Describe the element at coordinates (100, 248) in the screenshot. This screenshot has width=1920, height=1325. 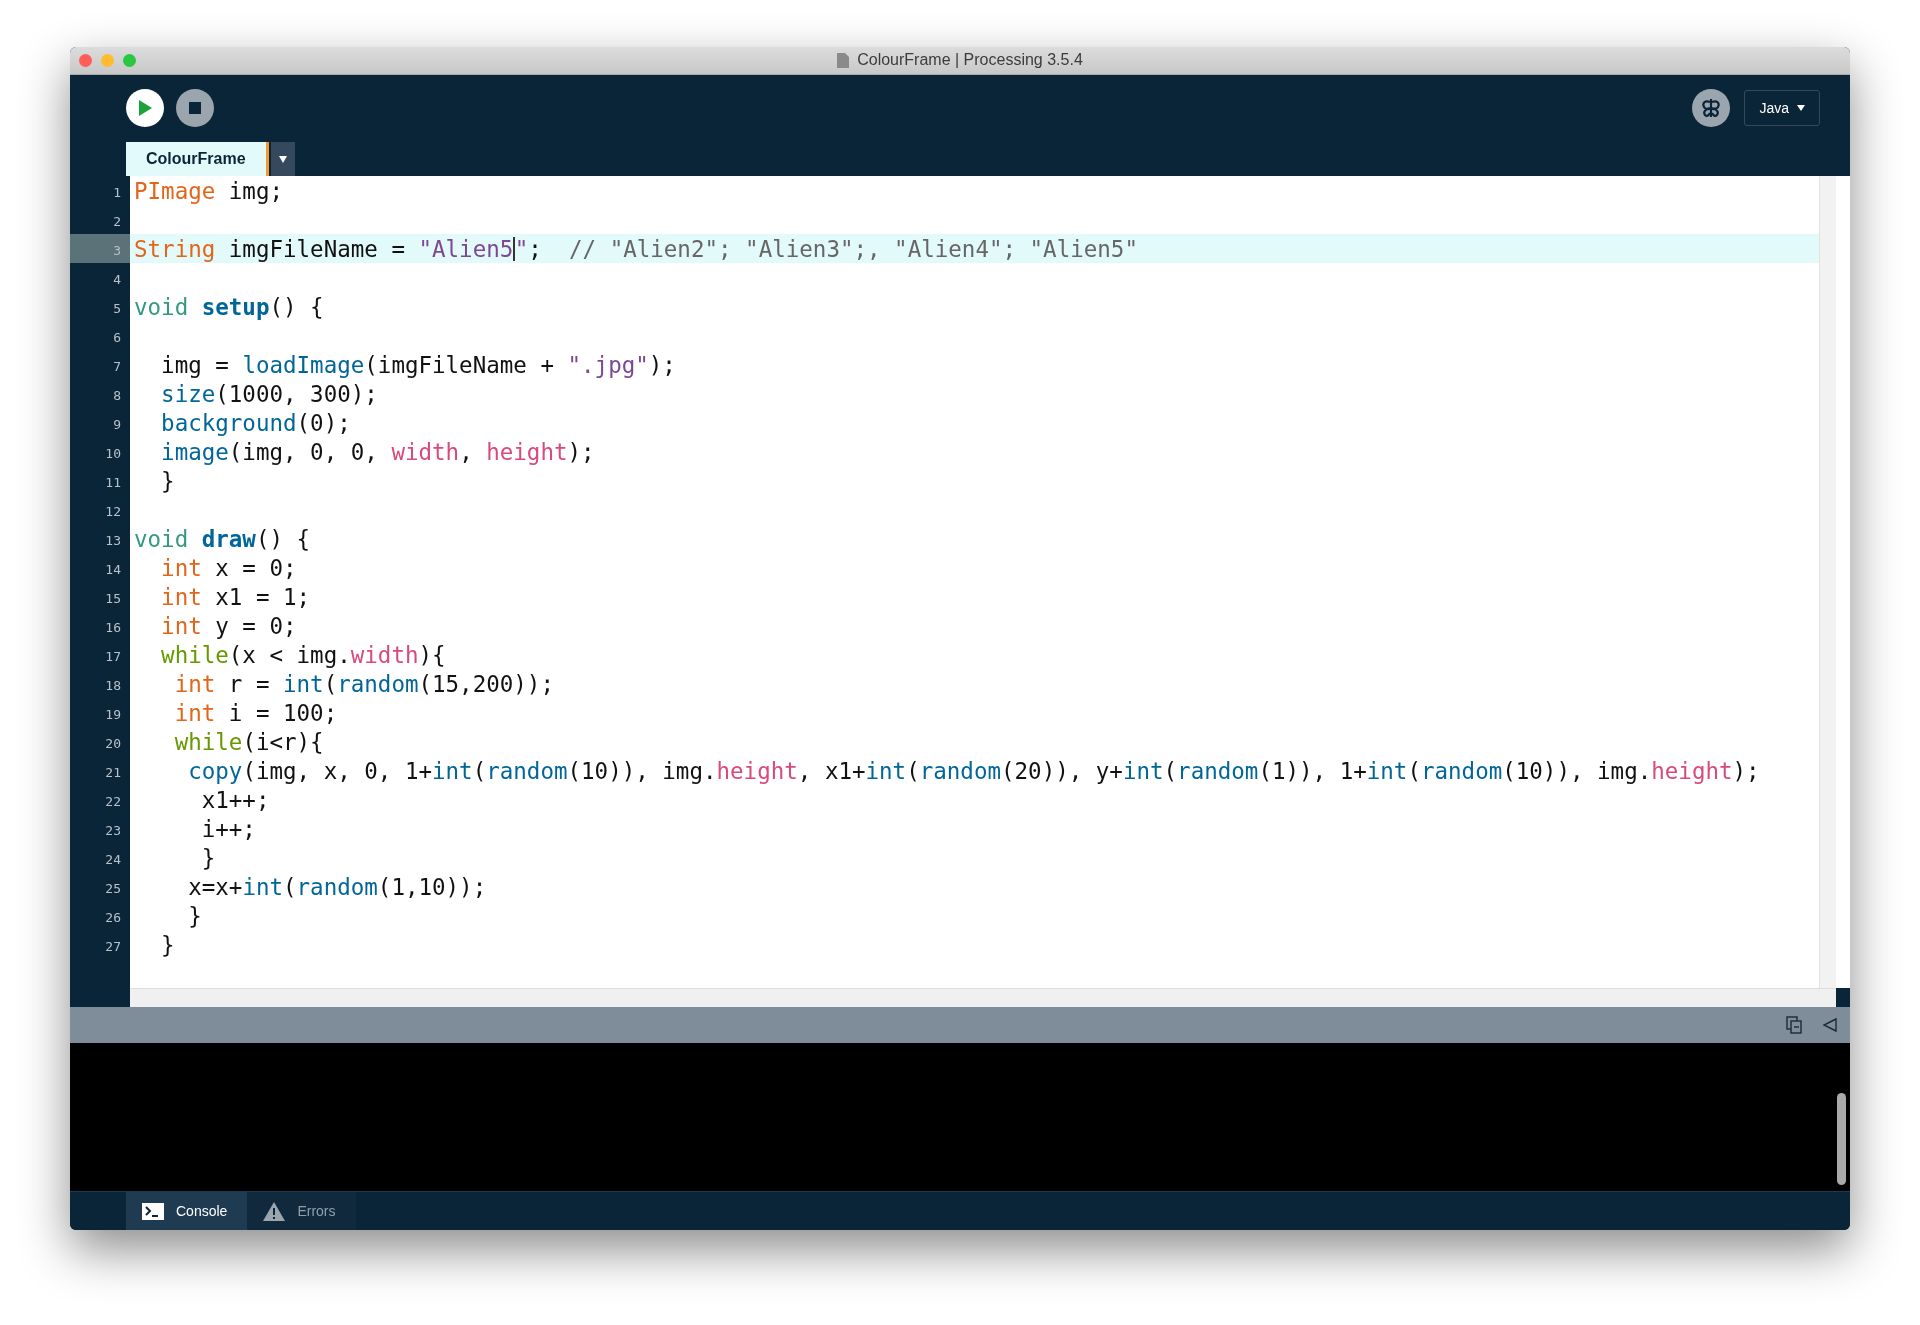
I see `line-number: 3` at that location.